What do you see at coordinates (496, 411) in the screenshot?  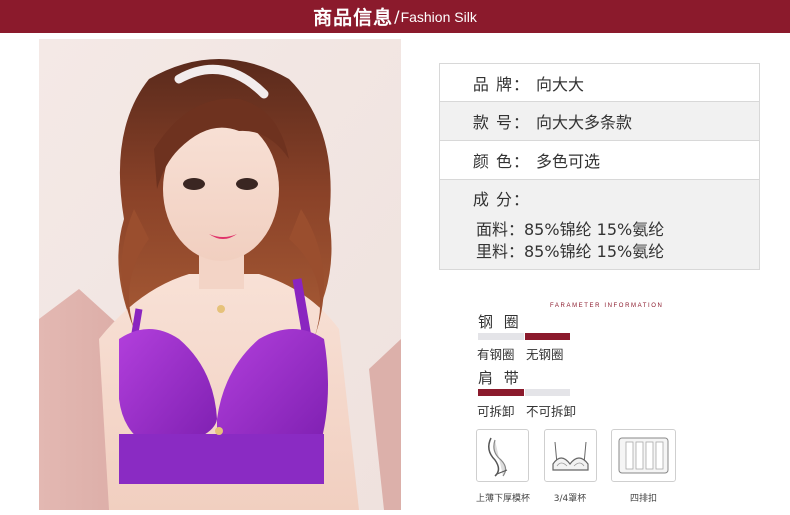 I see `strap-option-detachable: 可拆卸` at bounding box center [496, 411].